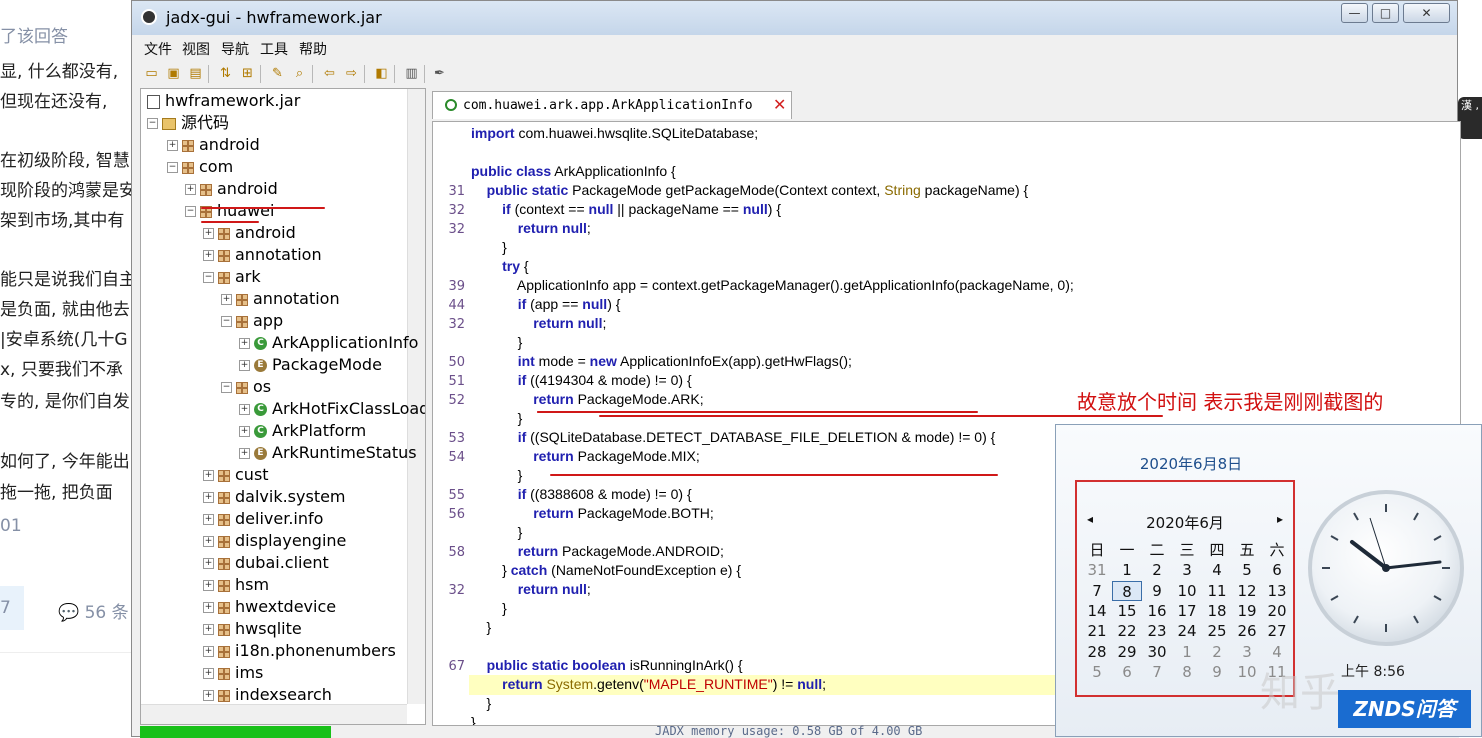 The height and width of the screenshot is (738, 1482). I want to click on tree-horizontal-scrollbar, so click(274, 714).